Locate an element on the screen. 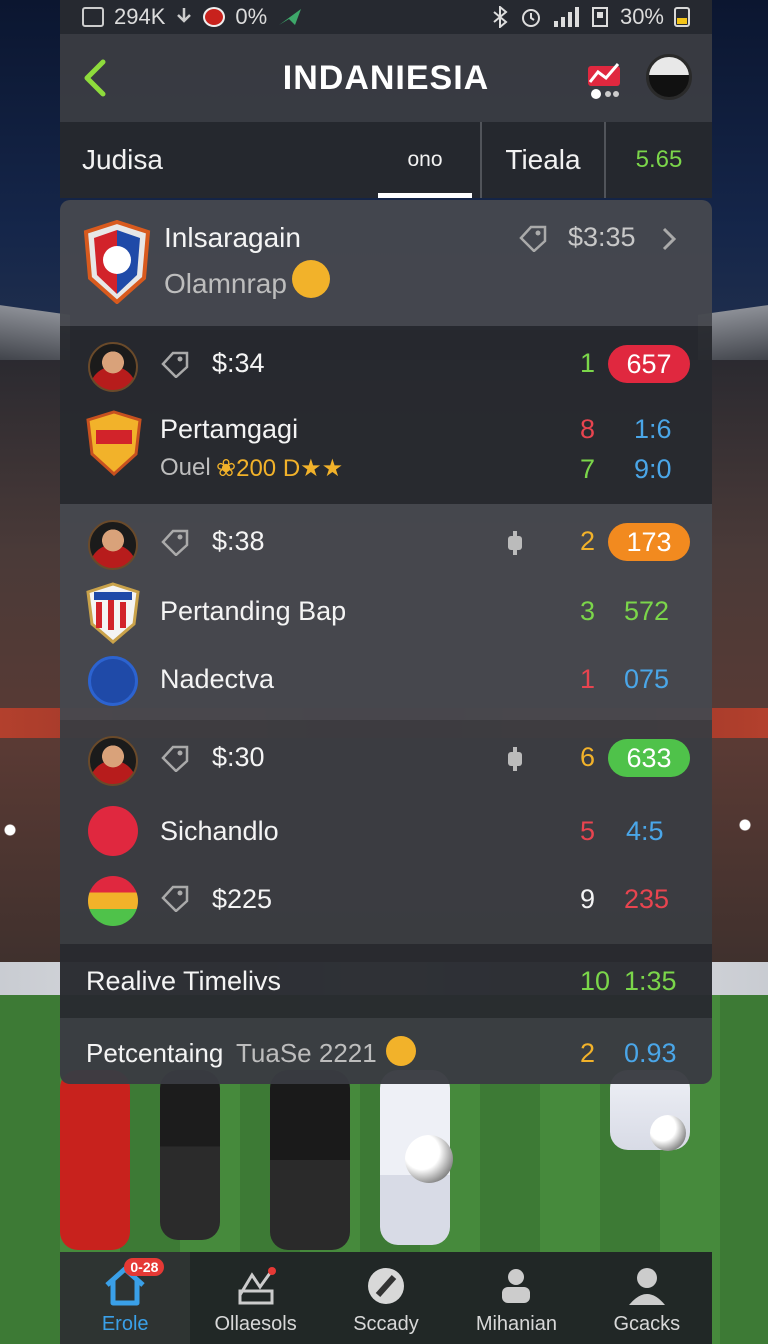  match-rank: 1 is located at coordinates (588, 363).